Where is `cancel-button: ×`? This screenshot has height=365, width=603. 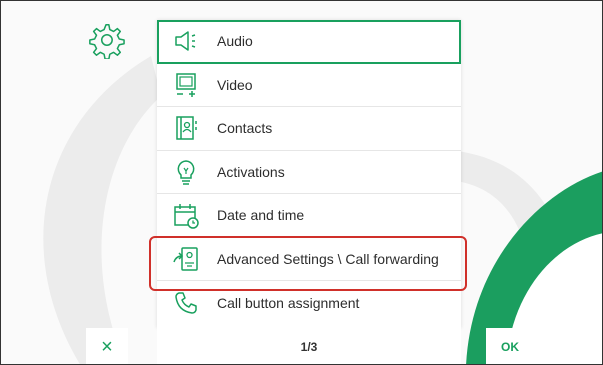 cancel-button: × is located at coordinates (107, 346).